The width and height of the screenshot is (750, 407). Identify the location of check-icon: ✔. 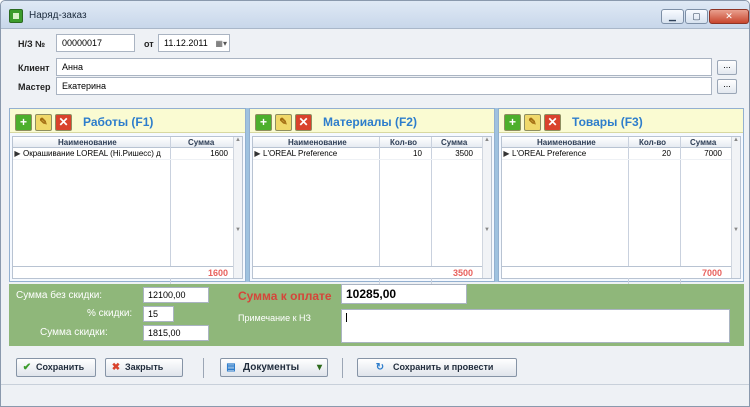
(27, 367).